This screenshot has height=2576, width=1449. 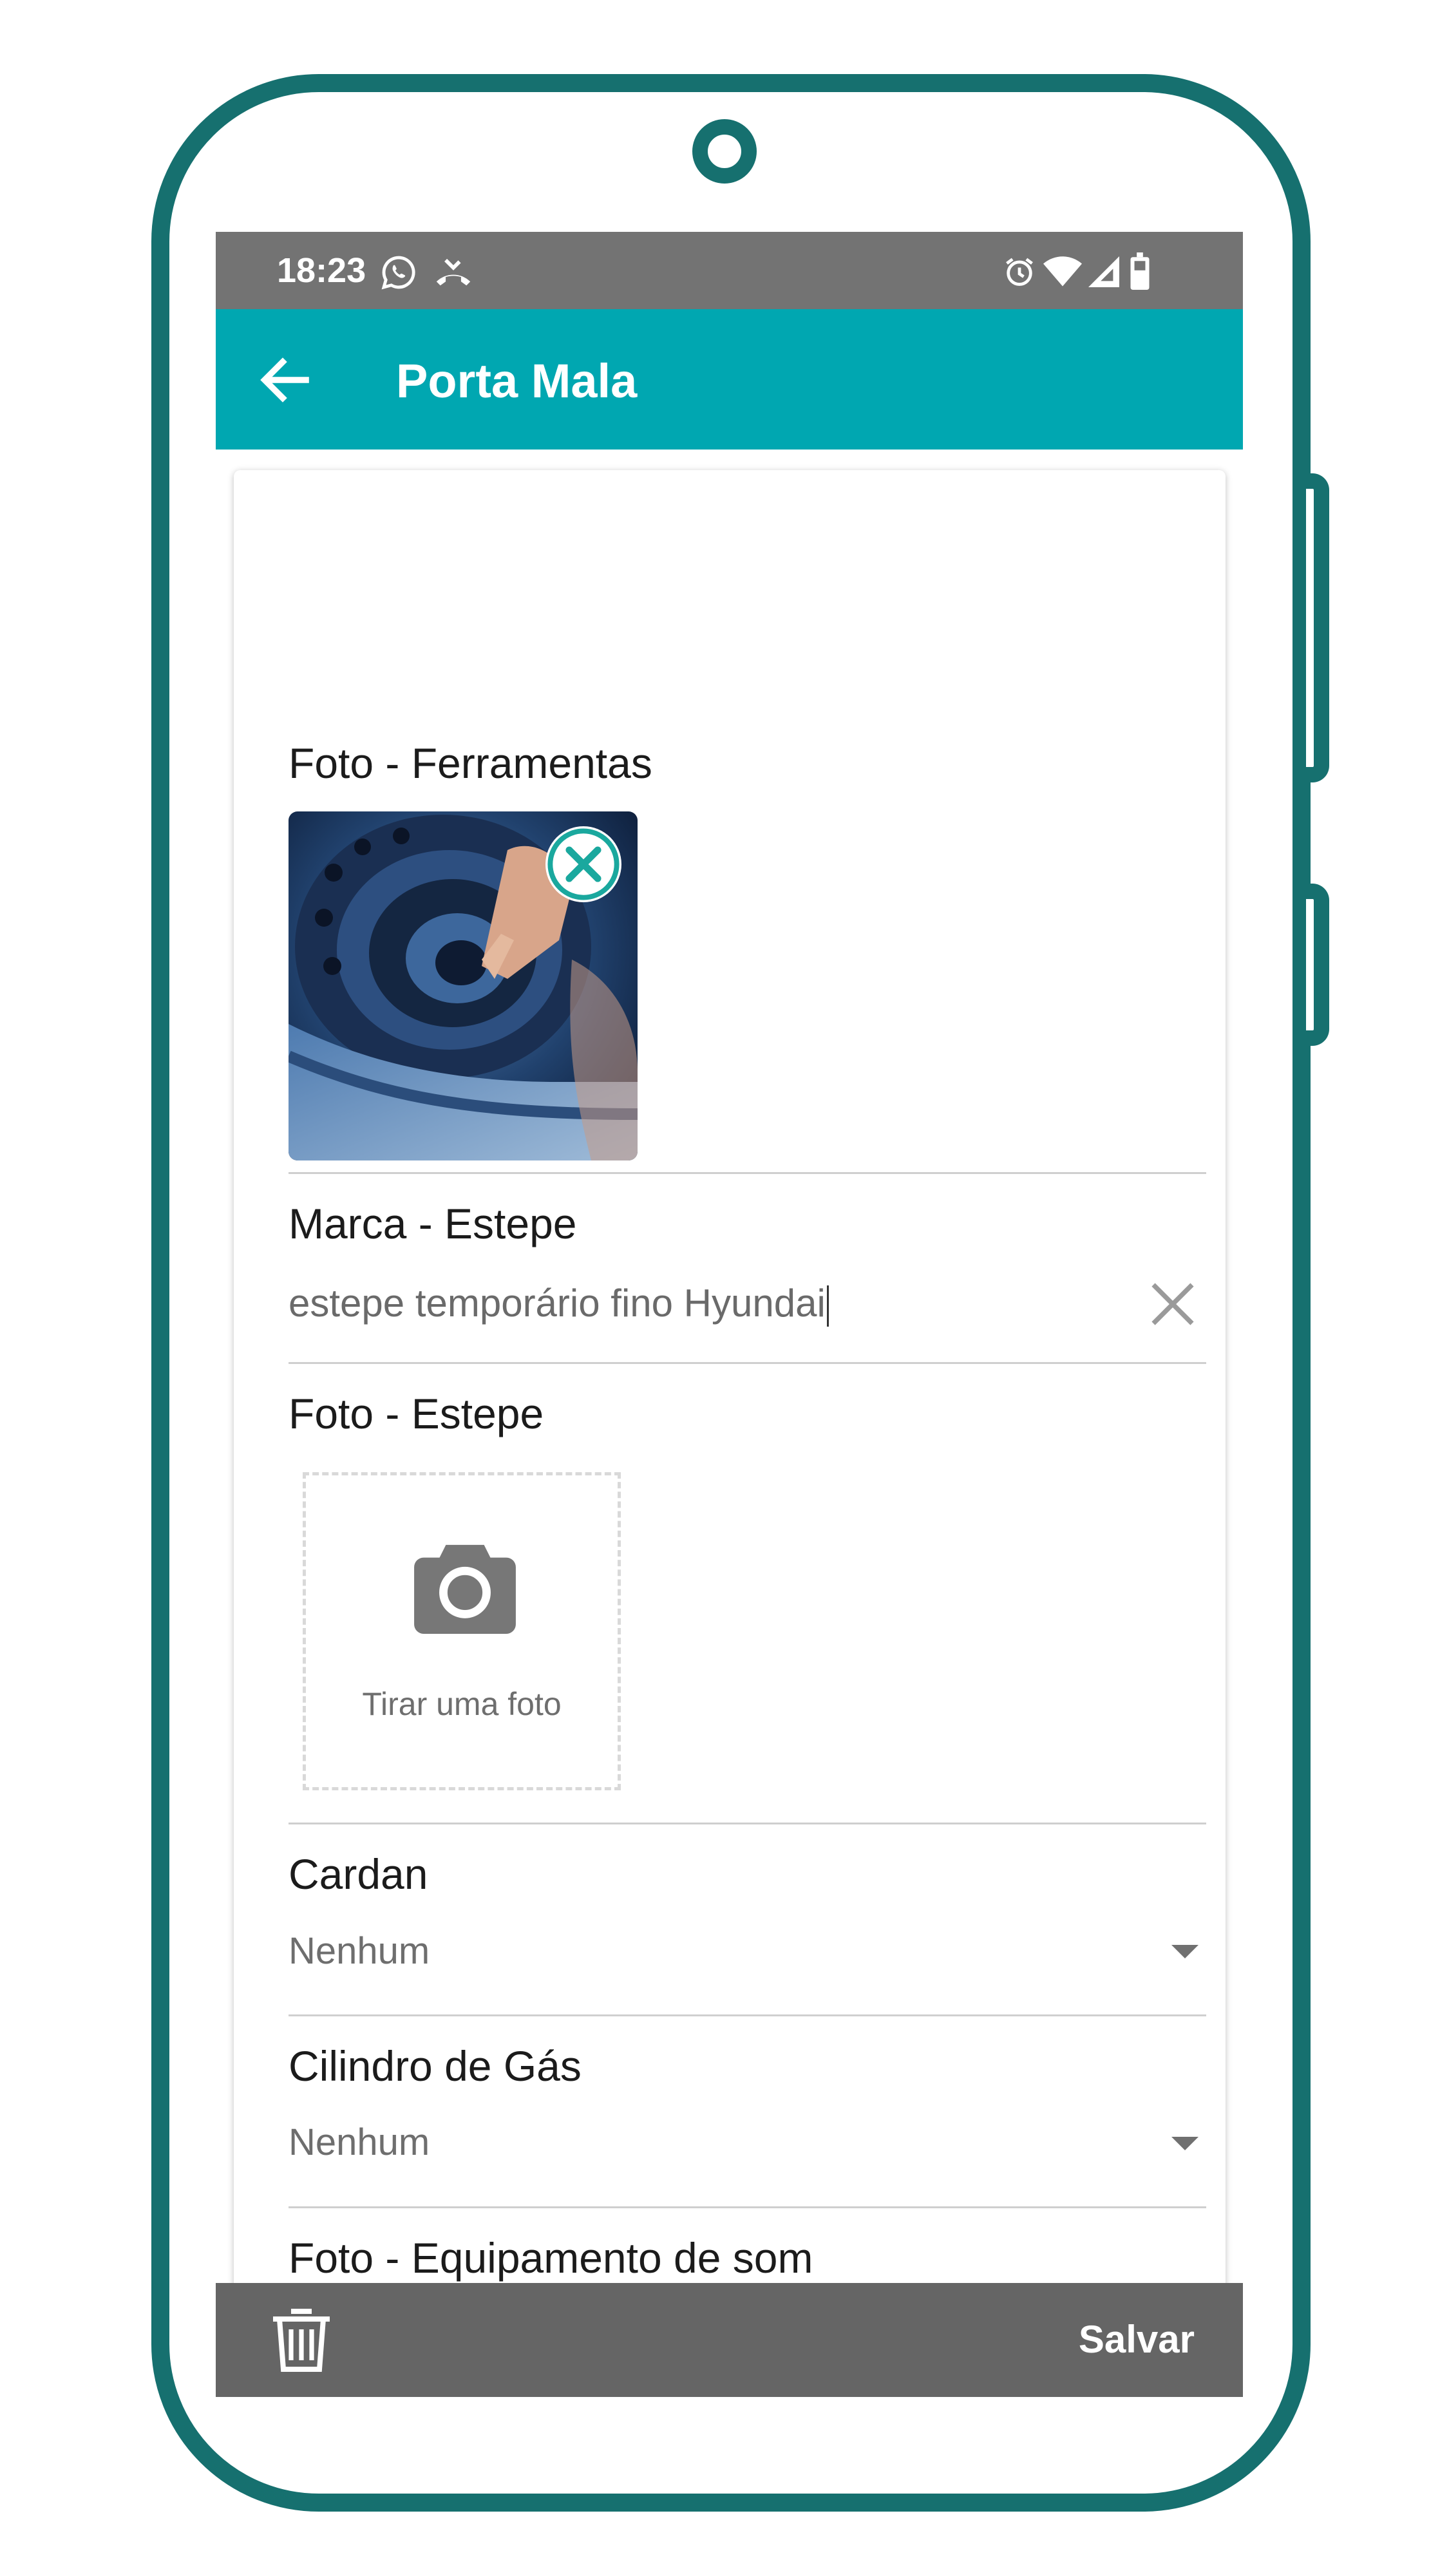 What do you see at coordinates (583, 864) in the screenshot?
I see `remove-photo-icon` at bounding box center [583, 864].